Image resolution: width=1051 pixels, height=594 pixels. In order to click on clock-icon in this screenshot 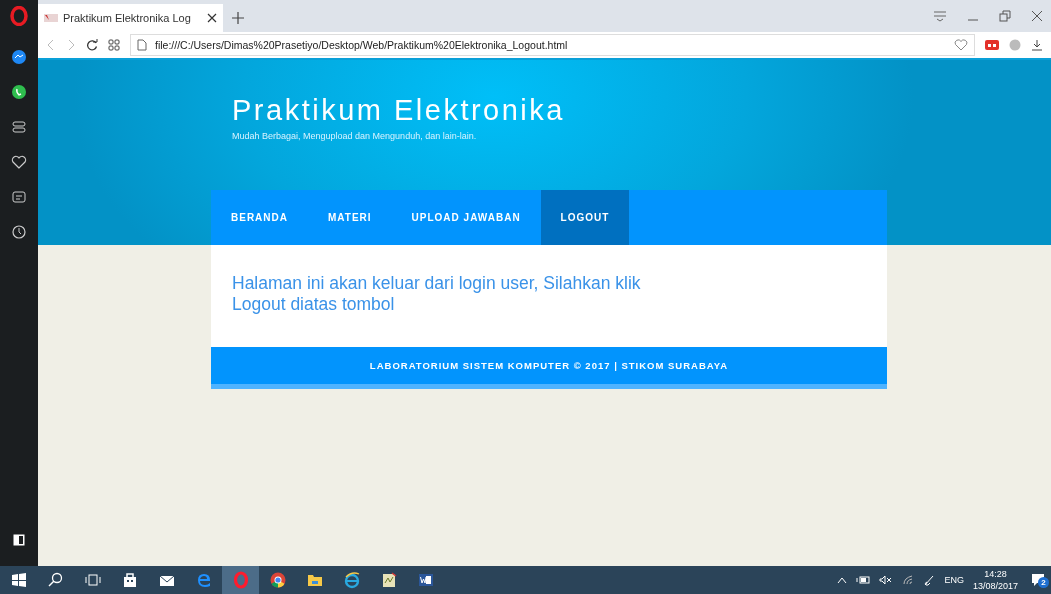, I will do `click(19, 232)`.